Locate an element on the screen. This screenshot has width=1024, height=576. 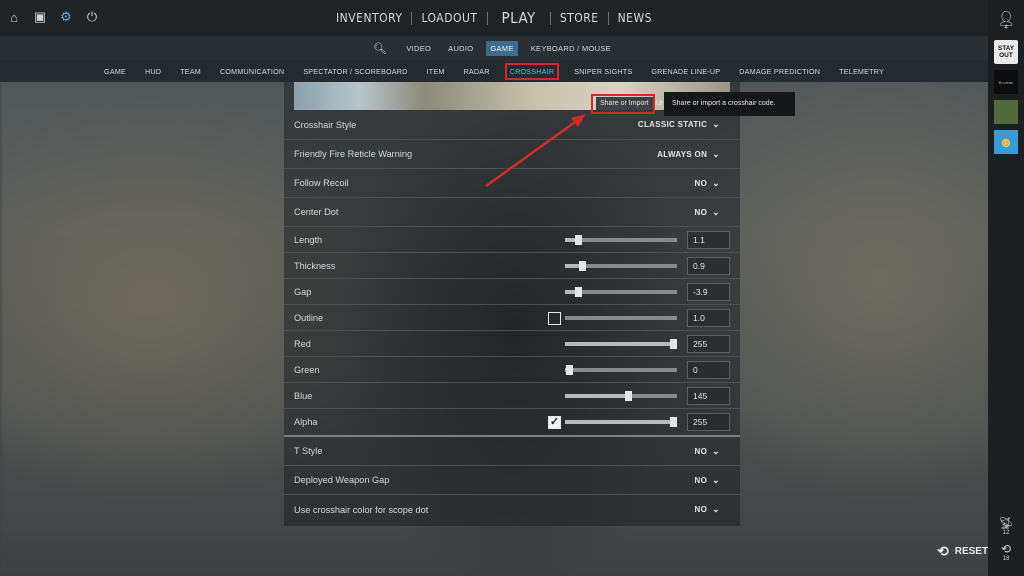
history-button: ⟲ 18 is located at coordinates (1006, 552).